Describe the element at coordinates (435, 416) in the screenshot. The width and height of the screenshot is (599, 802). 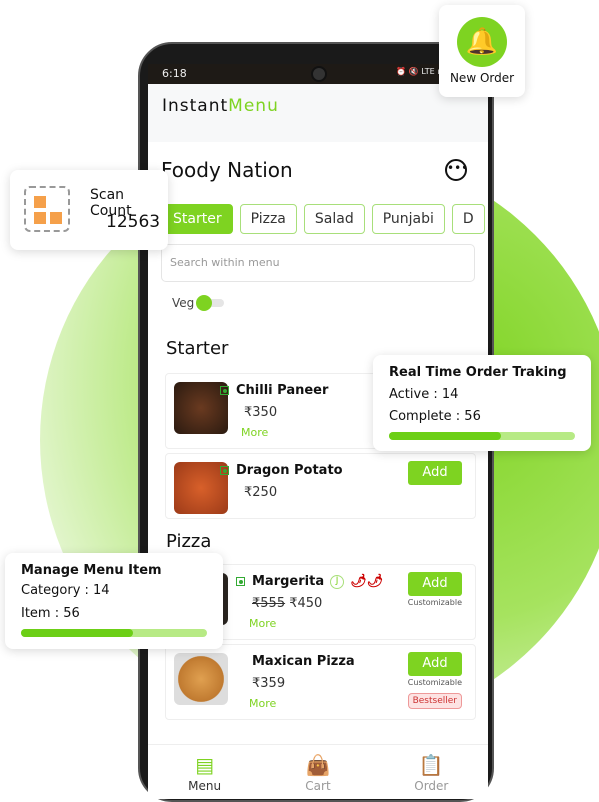
I see `complete-count: Complete : 56` at that location.